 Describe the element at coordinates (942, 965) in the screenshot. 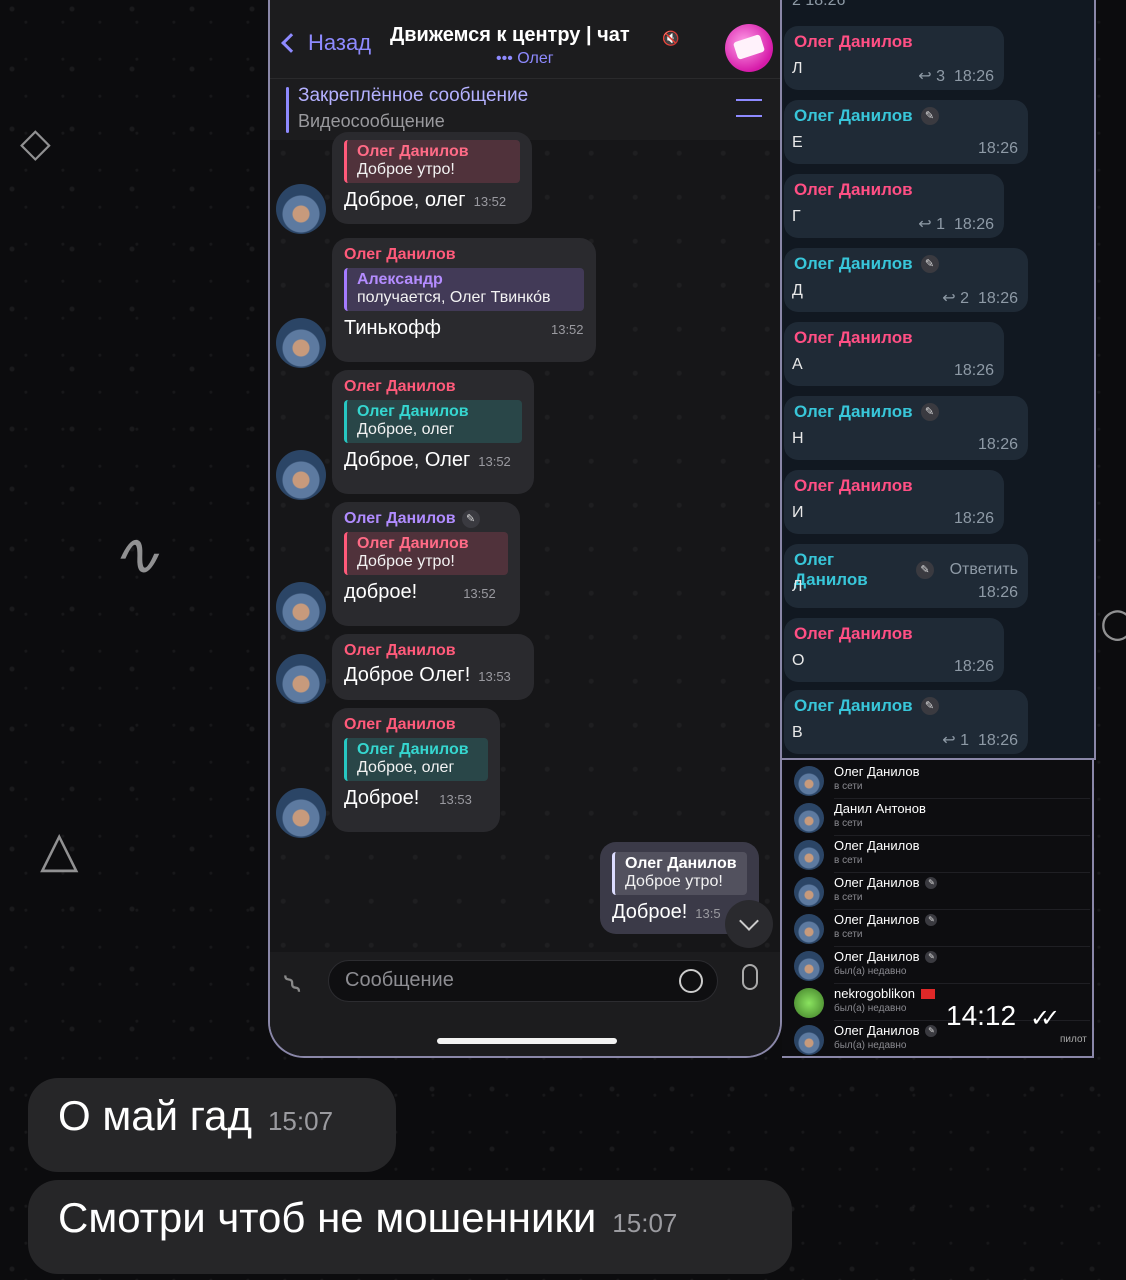

I see `list-item: Олег Данилов ✎ был(а) недавно` at that location.